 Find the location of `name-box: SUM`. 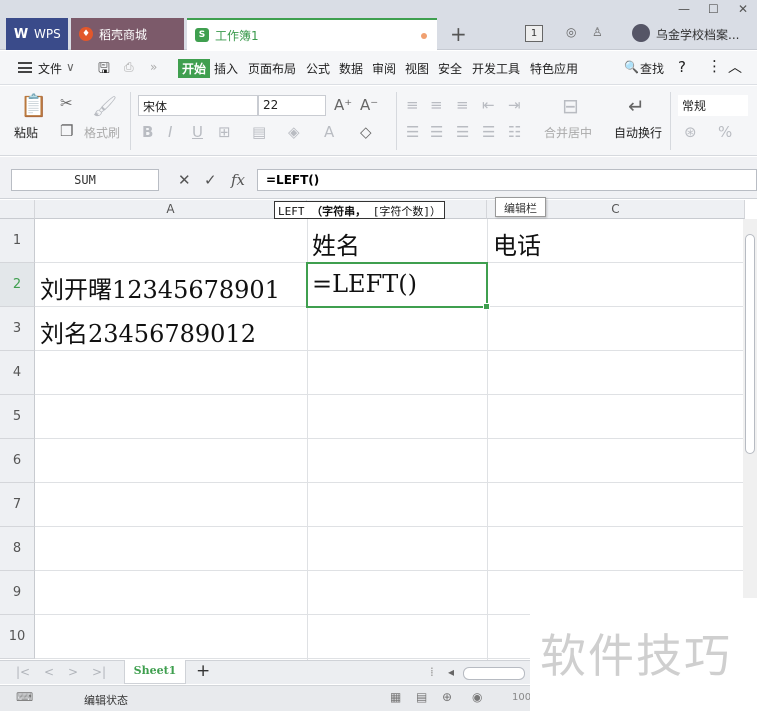

name-box: SUM is located at coordinates (85, 180).